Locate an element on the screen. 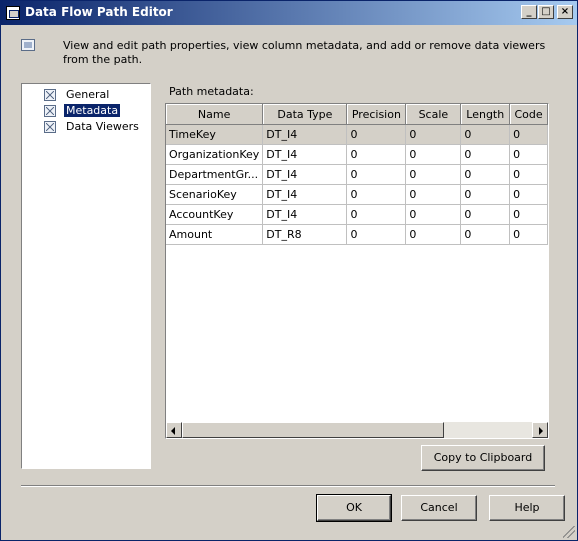 The image size is (578, 541). nav-item-general: General is located at coordinates (94, 95).